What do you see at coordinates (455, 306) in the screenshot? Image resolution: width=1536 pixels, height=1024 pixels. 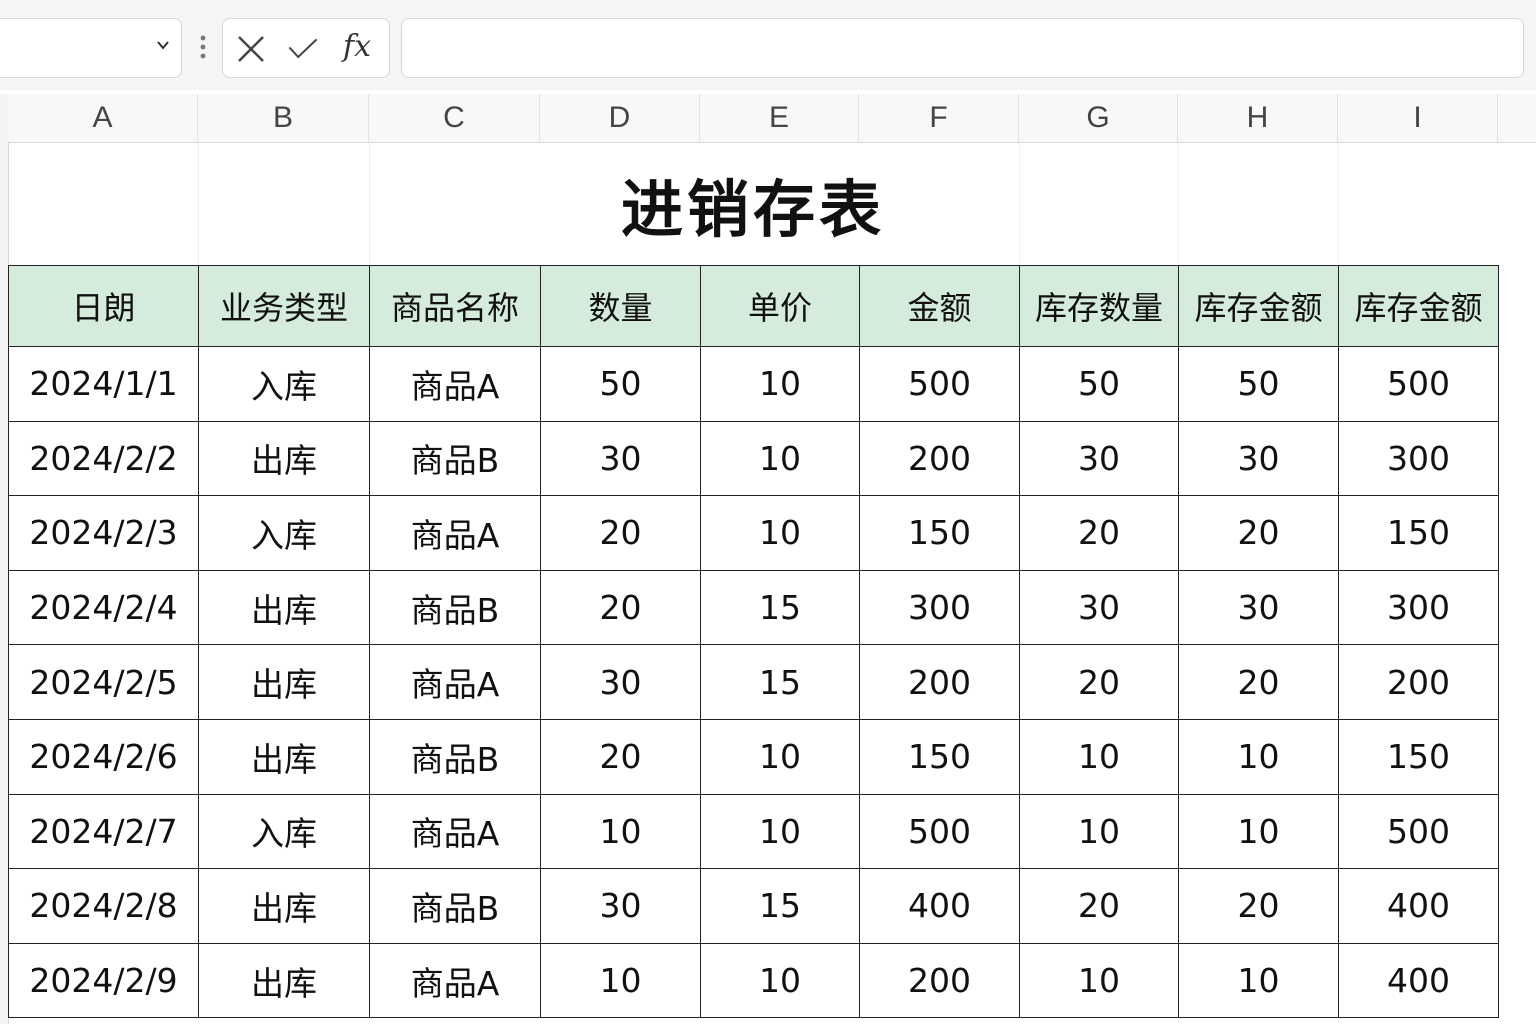 I see `header-cell: 商品名称` at bounding box center [455, 306].